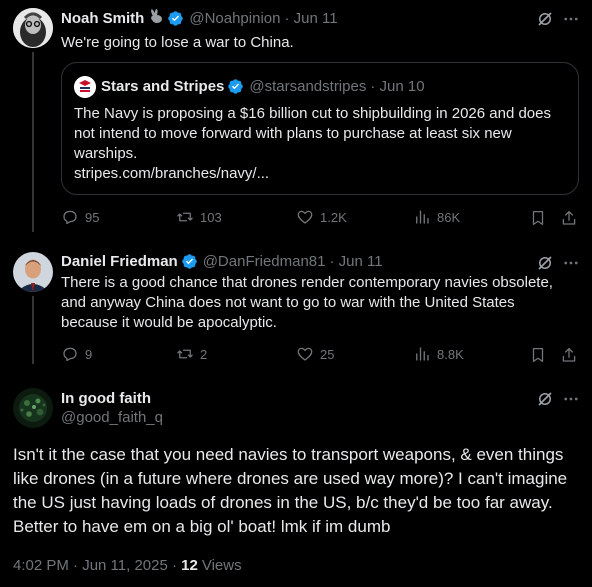 The image size is (592, 587). Describe the element at coordinates (333, 217) in the screenshot. I see `like-count: 1.2K` at that location.